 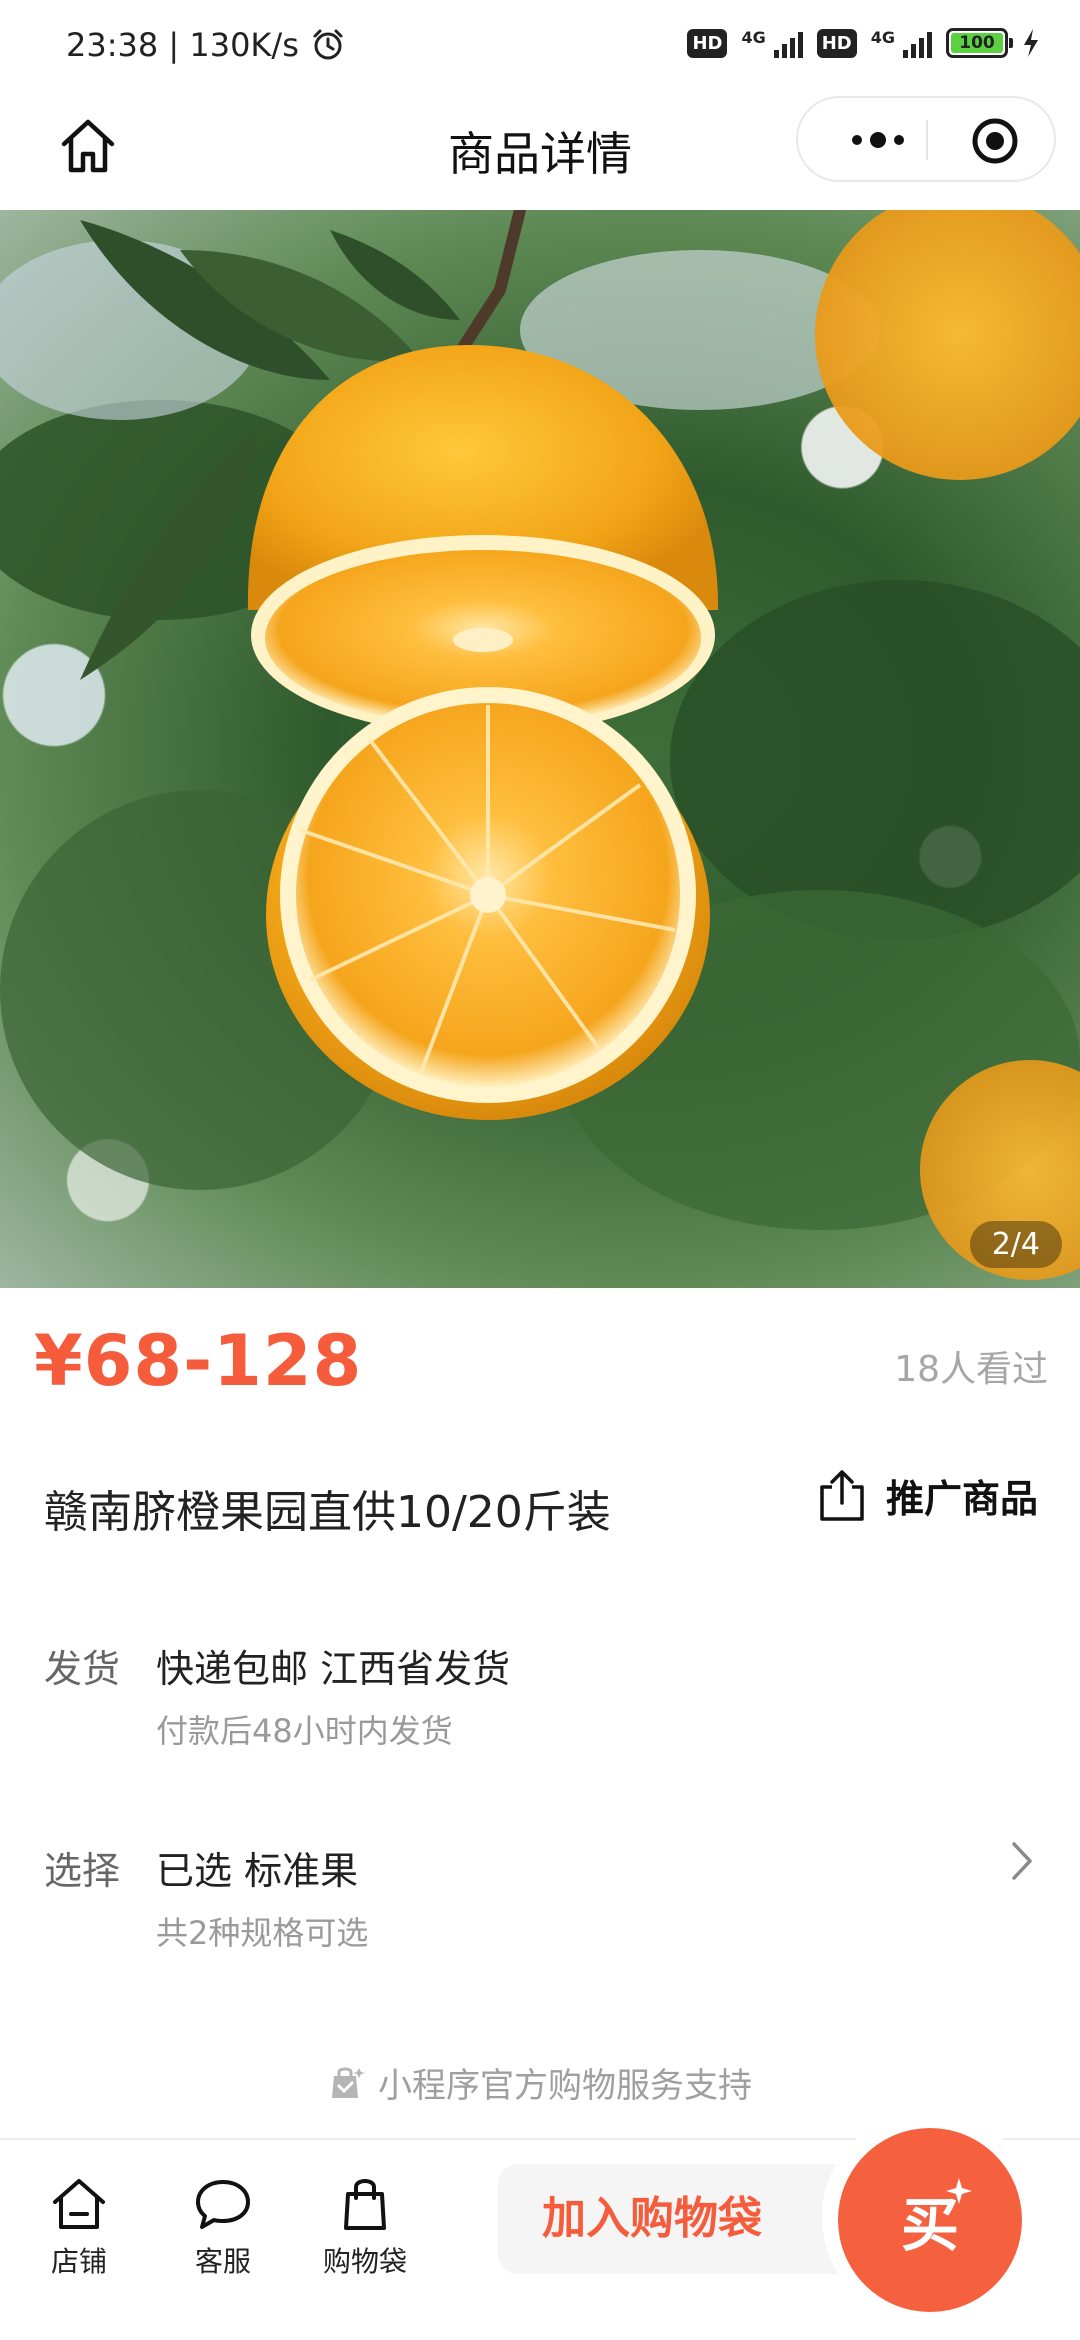 I want to click on bottom-action-bar: 店铺 客服 购物袋 加入购物袋 买, so click(x=540, y=2225).